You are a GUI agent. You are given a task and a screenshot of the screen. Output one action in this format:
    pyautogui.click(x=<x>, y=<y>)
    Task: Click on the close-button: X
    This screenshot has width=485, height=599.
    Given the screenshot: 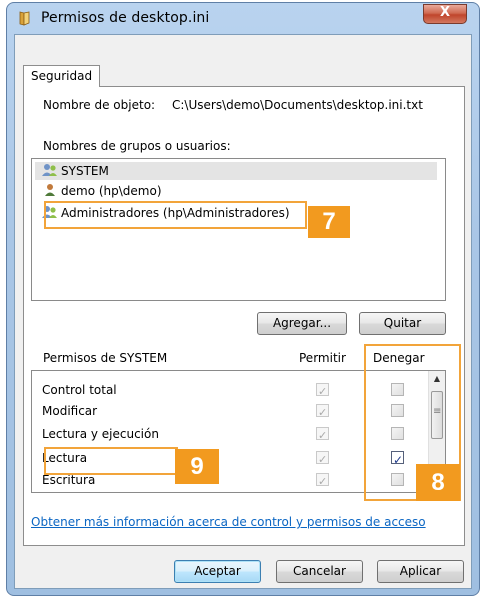 What is the action you would take?
    pyautogui.click(x=445, y=14)
    